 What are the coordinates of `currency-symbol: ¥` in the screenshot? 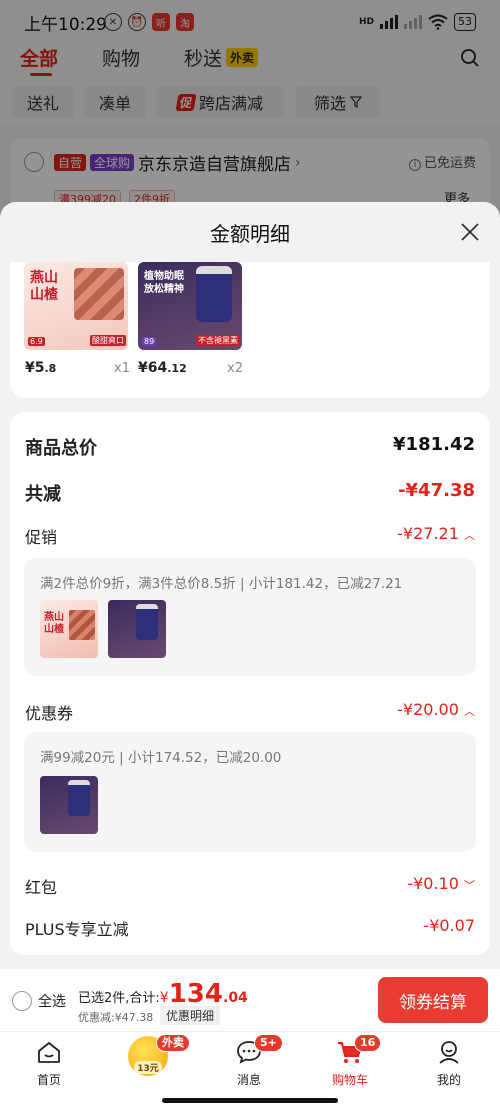 It's located at (164, 998).